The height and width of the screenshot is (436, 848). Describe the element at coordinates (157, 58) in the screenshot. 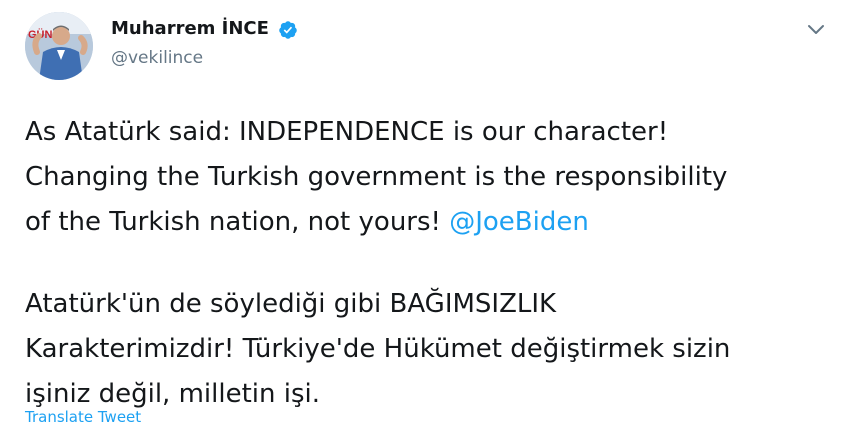

I see `user-handle: @vekilince` at that location.